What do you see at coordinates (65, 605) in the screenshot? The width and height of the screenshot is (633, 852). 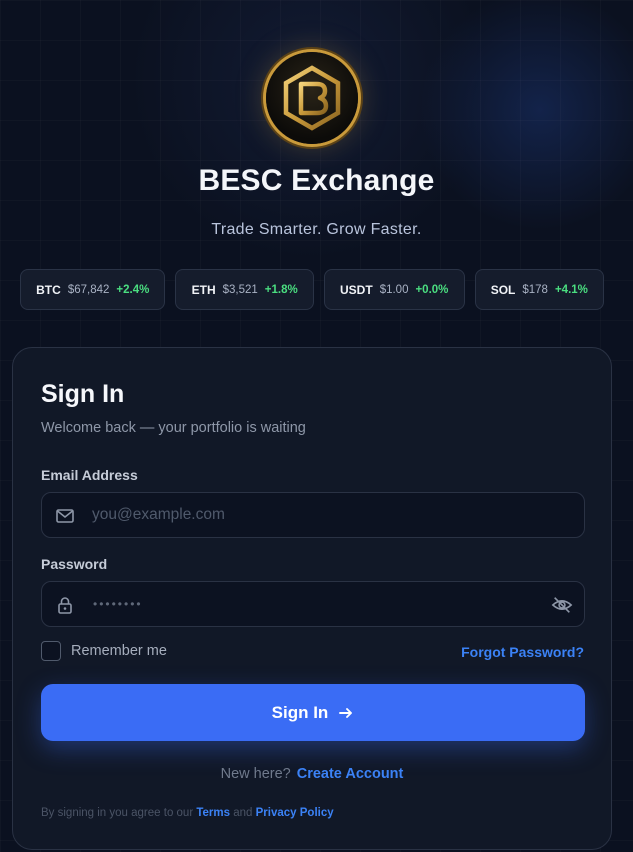 I see `lock-icon` at bounding box center [65, 605].